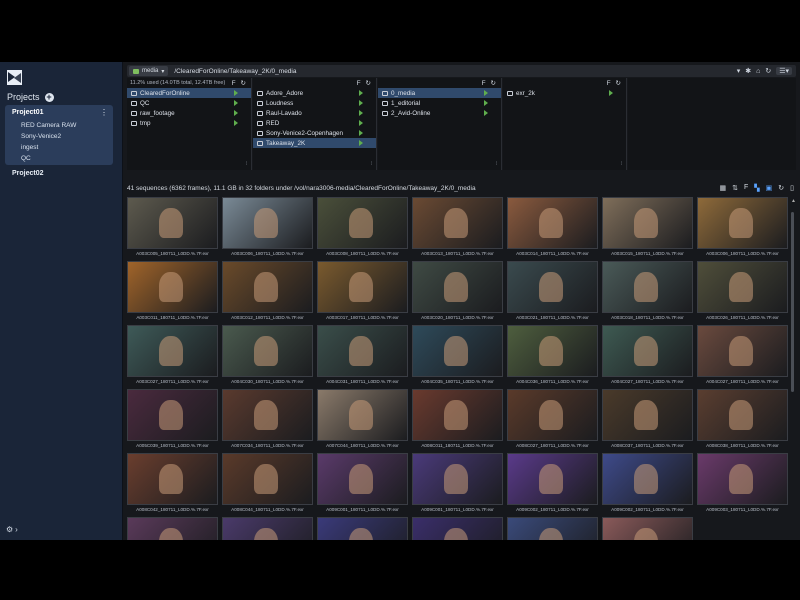  I want to click on folder-item: Sony-Venice2-Copenhagen, so click(314, 133).